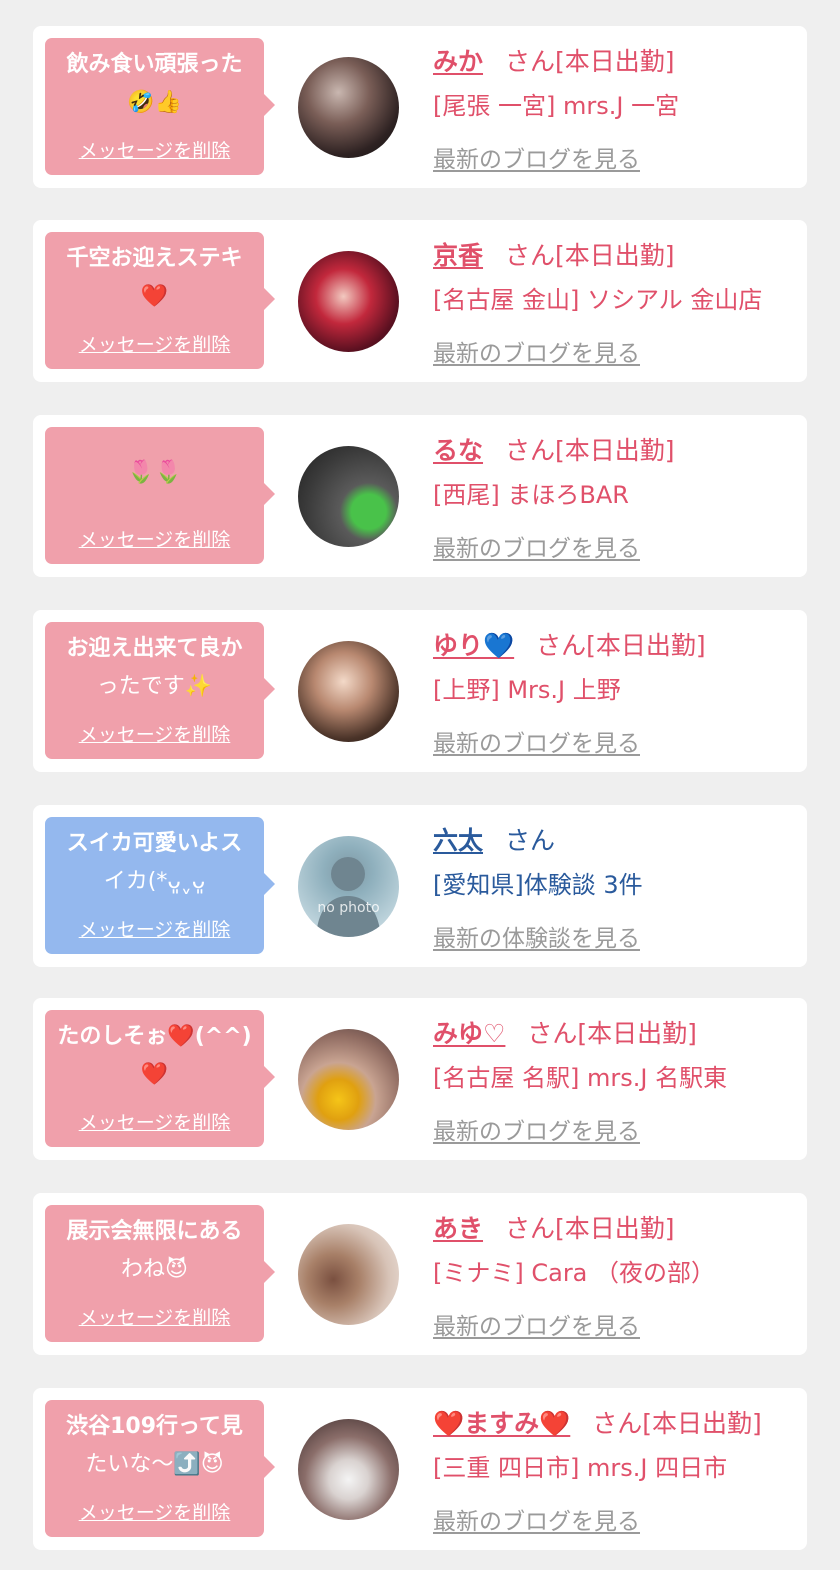  Describe the element at coordinates (527, 690) in the screenshot. I see `shop-info: [上野] Mrs.J 上野` at that location.